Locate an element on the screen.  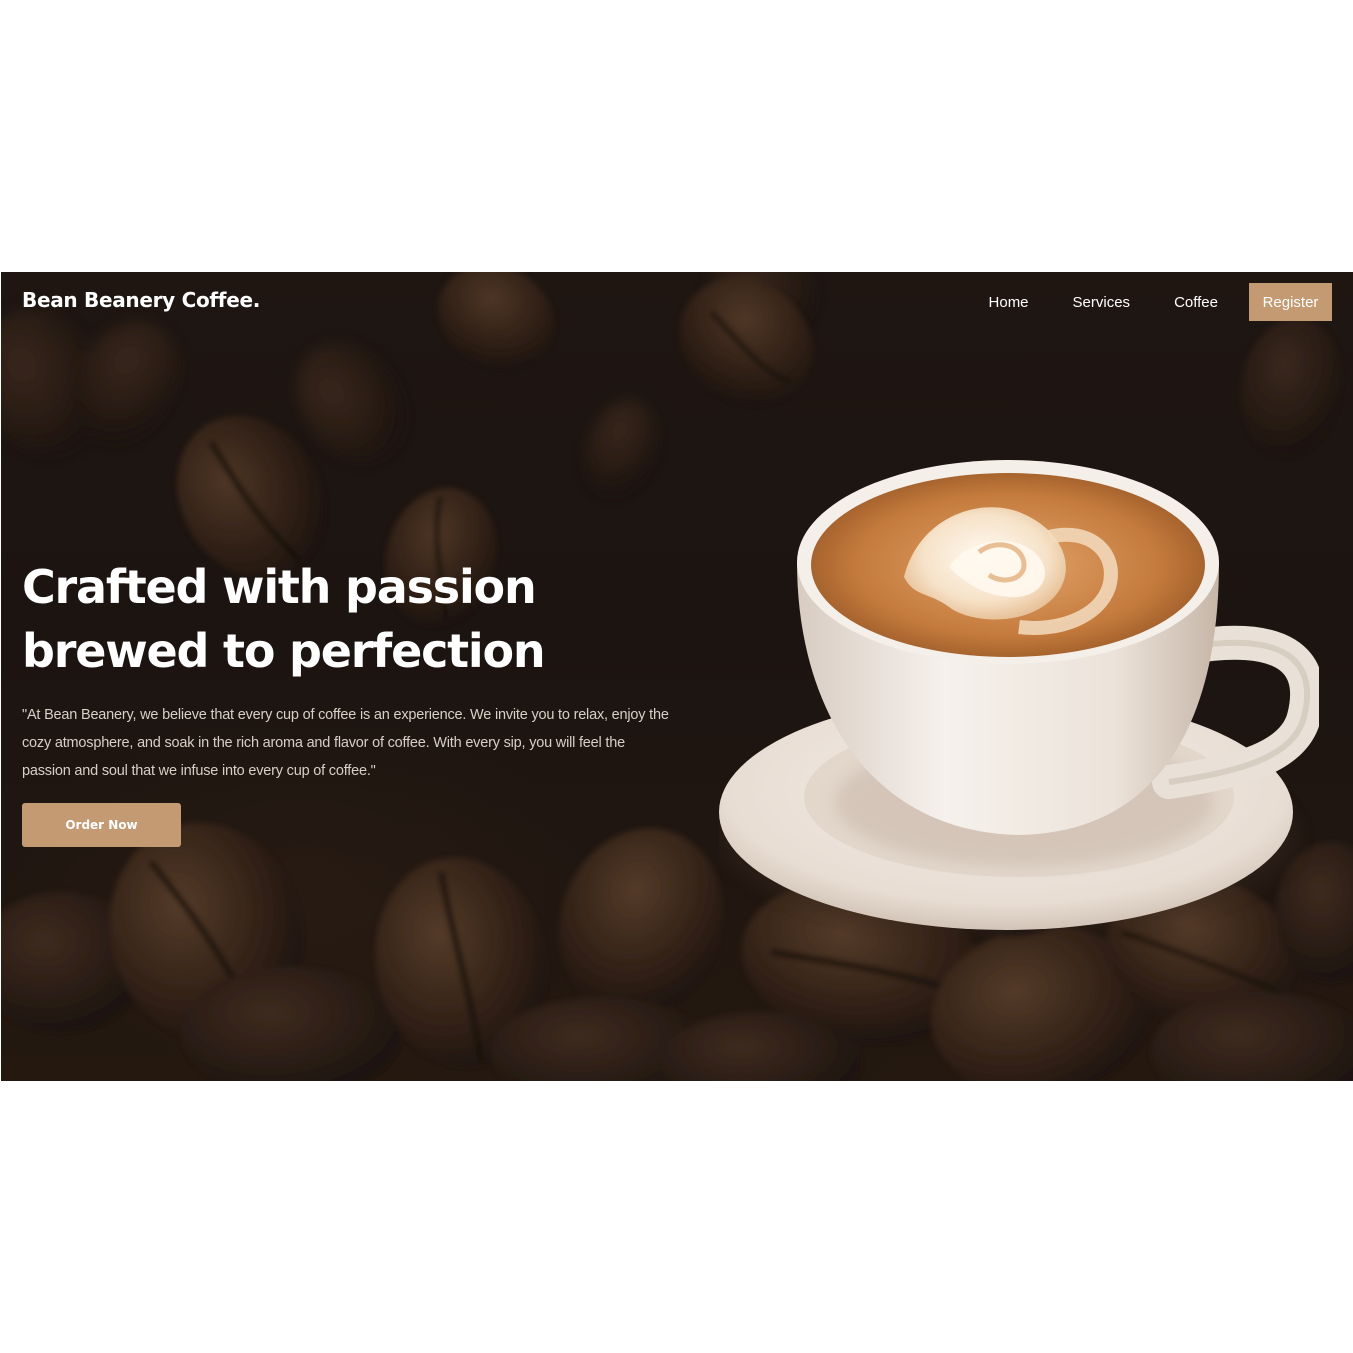
order-now-button: Order Now is located at coordinates (101, 825).